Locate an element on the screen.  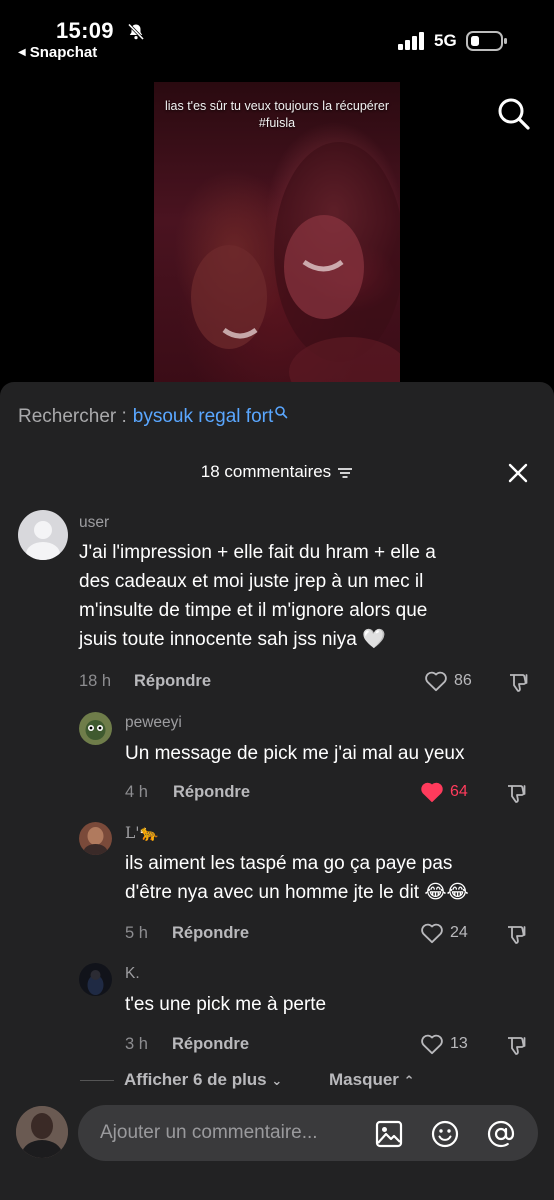
comment-time: 4 h is located at coordinates (136, 792).